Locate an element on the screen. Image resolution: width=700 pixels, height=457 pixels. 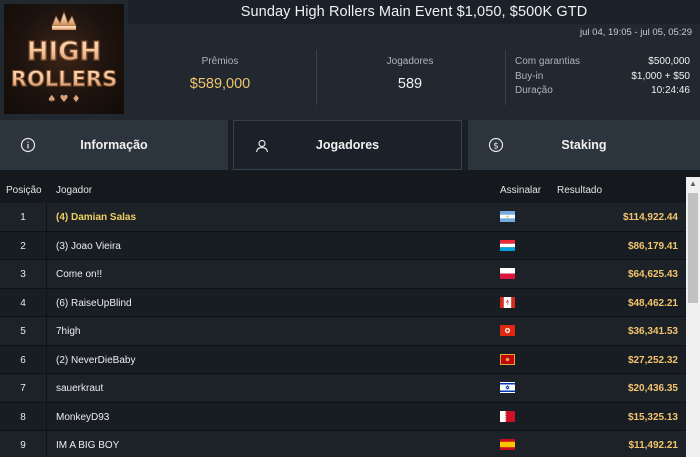
position-cell: 4 is located at coordinates (23, 303).